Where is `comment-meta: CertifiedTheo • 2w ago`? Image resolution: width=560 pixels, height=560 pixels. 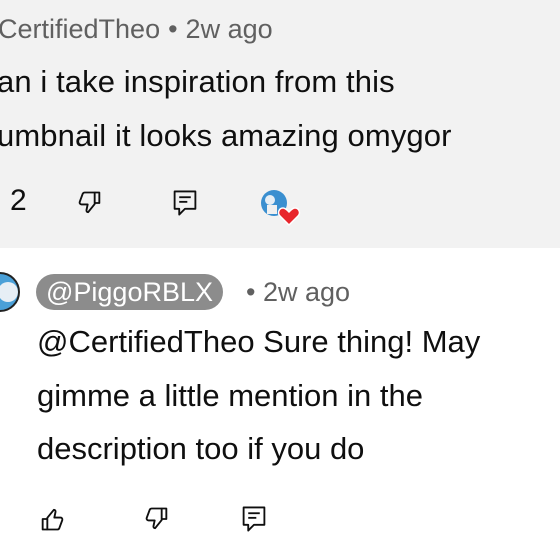 comment-meta: CertifiedTheo • 2w ago is located at coordinates (136, 29).